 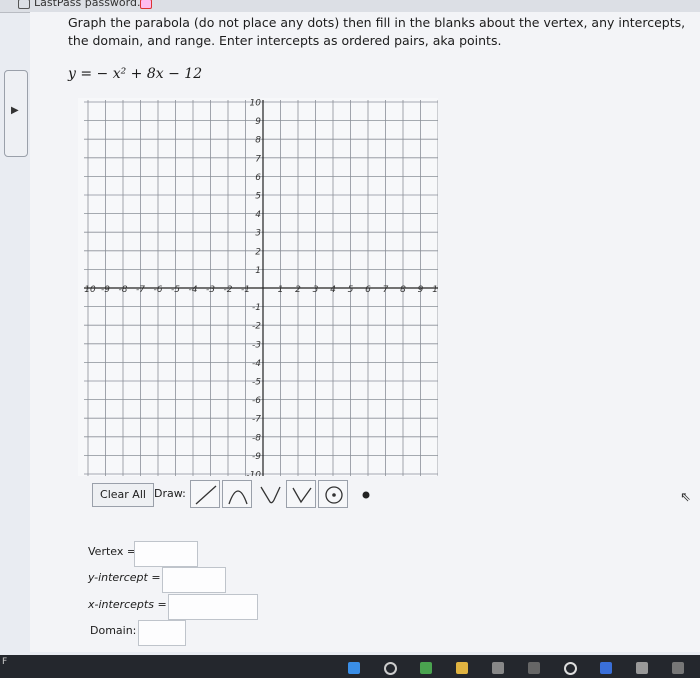 I want to click on y-tick-label: -8, so click(x=256, y=438).